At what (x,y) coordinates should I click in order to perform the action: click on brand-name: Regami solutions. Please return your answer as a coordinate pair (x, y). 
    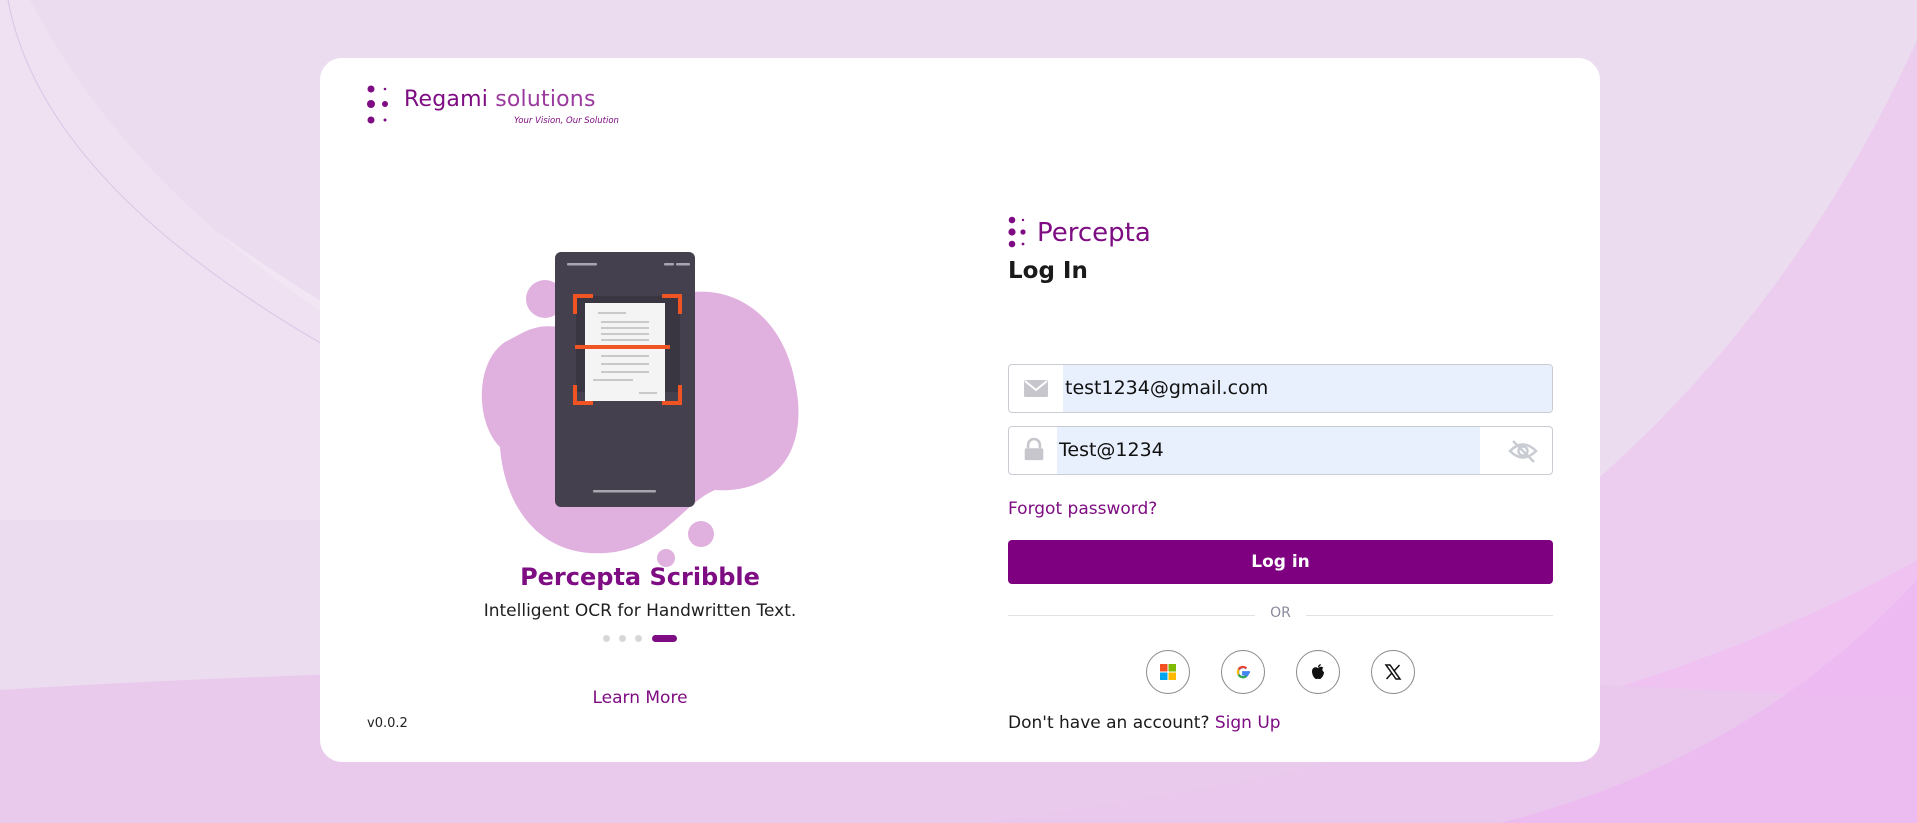
    Looking at the image, I should click on (500, 99).